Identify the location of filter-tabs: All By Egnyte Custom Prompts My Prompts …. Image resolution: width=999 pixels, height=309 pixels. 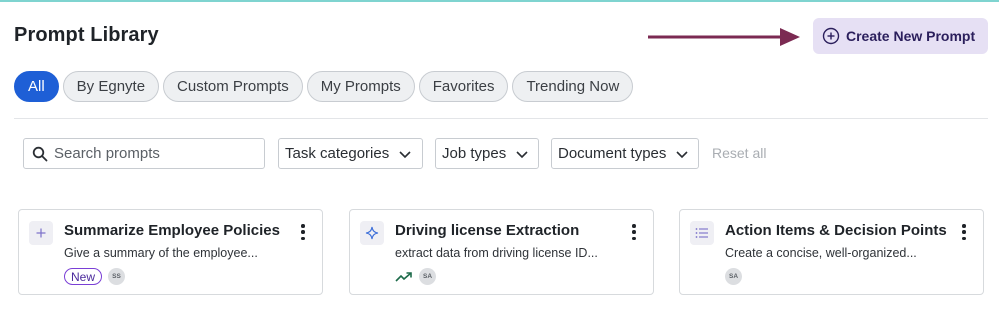
(324, 86).